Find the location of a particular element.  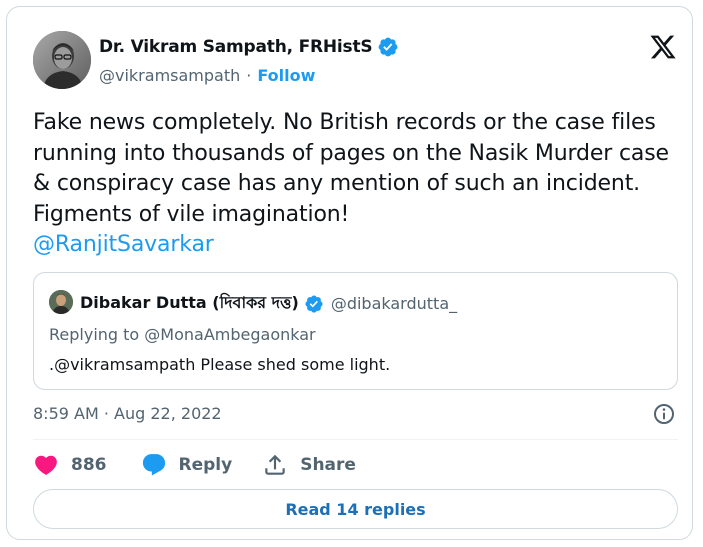

quoted-author-avatar is located at coordinates (61, 302).